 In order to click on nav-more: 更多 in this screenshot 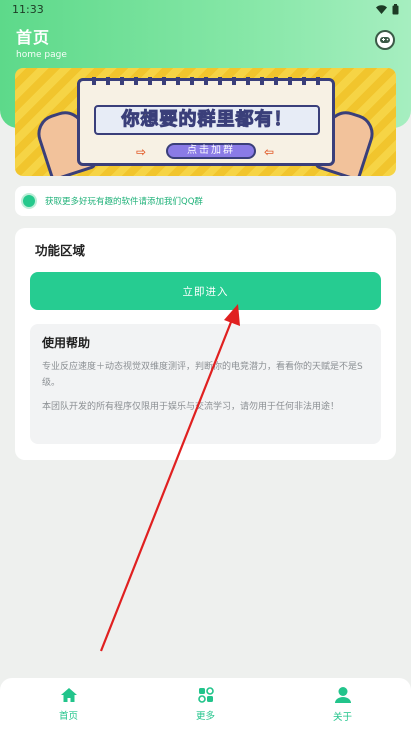, I will do `click(205, 704)`.